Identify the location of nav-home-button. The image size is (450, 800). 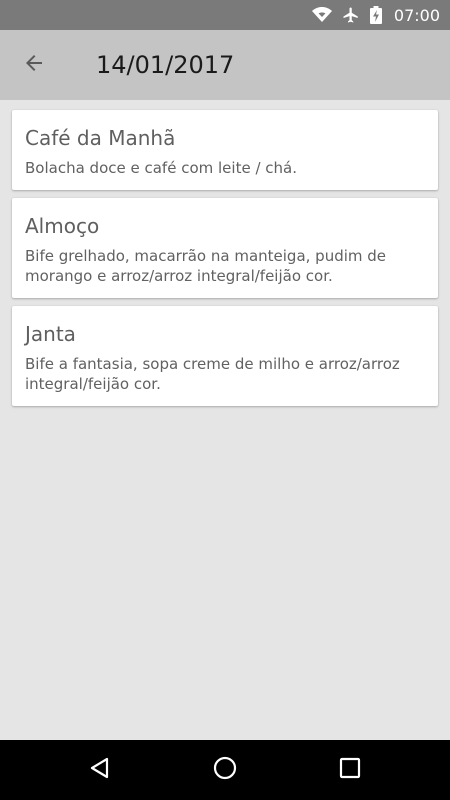
(225, 770).